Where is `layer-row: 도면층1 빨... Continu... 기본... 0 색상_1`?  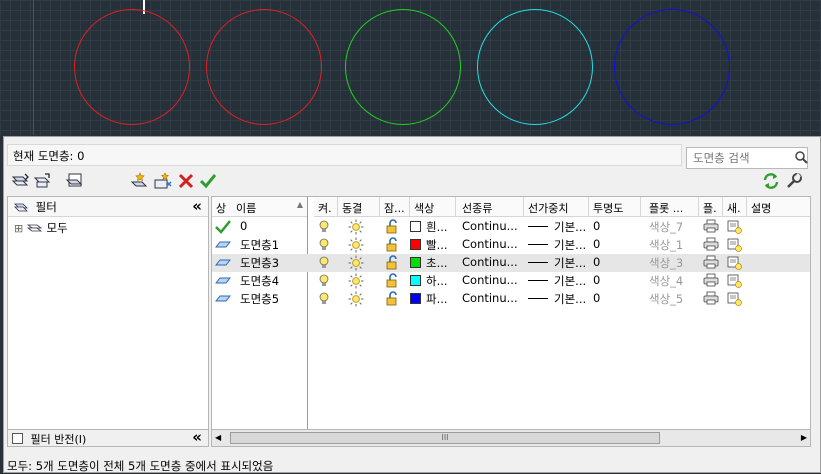 layer-row: 도면층1 빨... Continu... 기본... 0 색상_1 is located at coordinates (511, 245).